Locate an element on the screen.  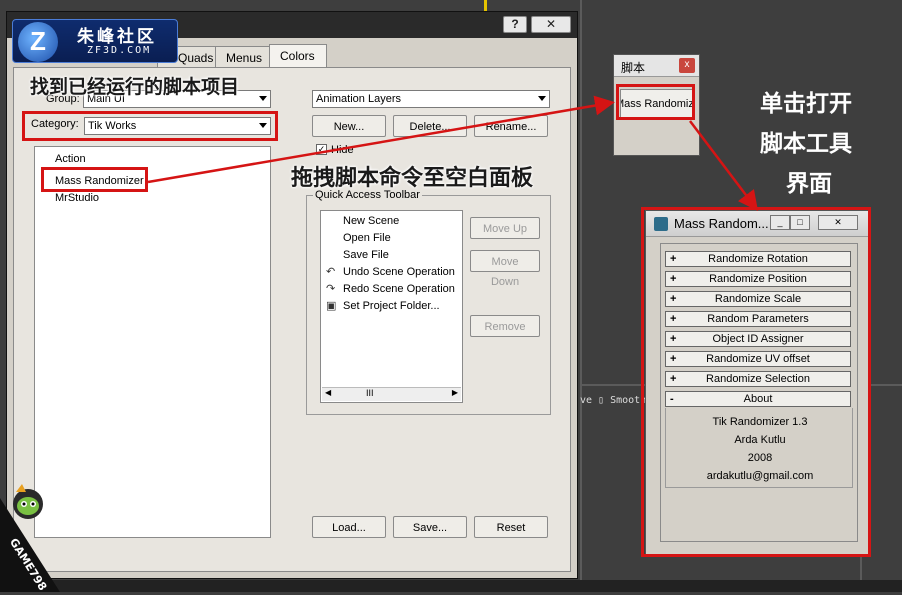
tab-menus: Menus is located at coordinates (243, 57).